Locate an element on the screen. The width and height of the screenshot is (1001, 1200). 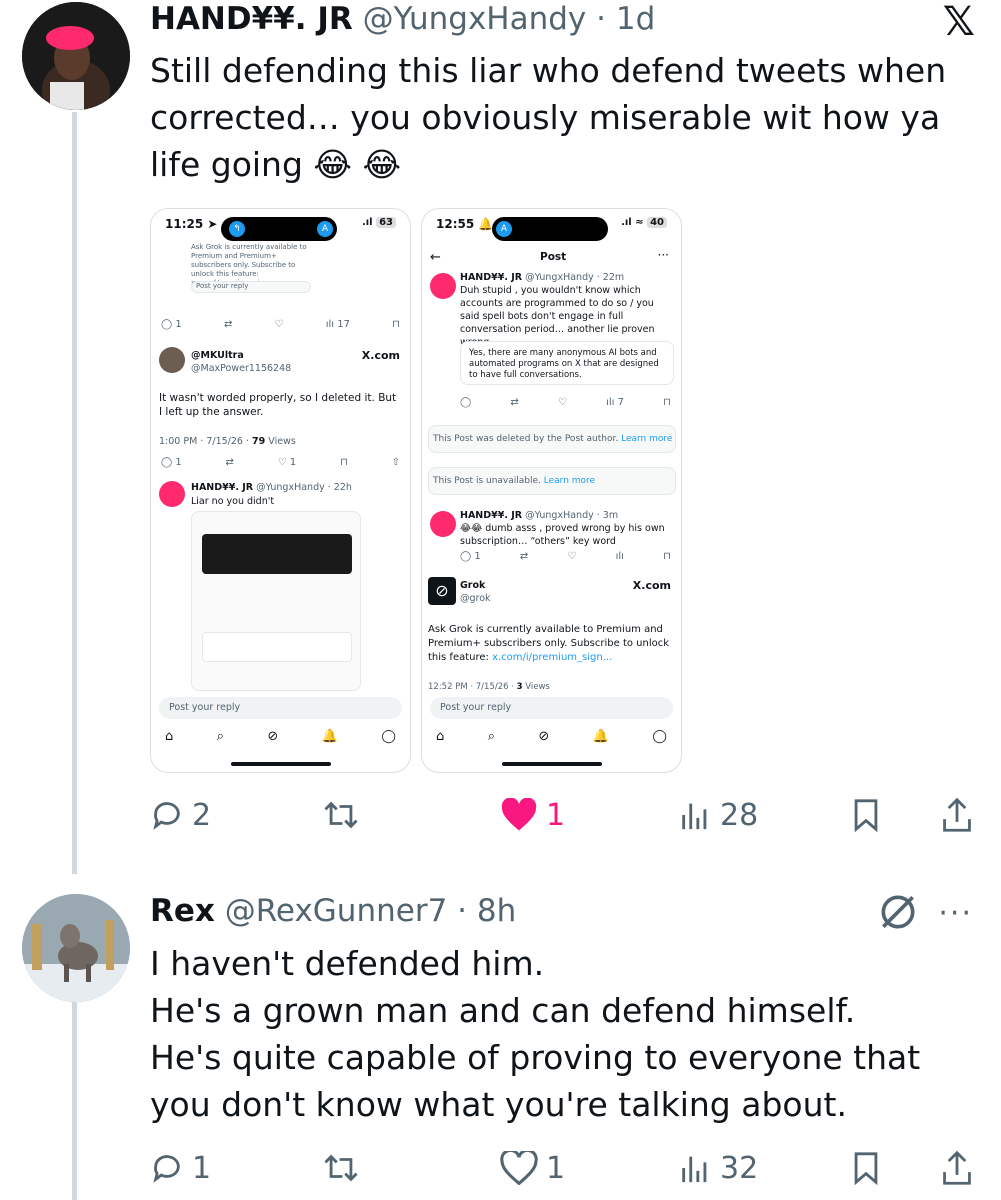
user-handle: @MaxPower1156248 is located at coordinates (241, 368).